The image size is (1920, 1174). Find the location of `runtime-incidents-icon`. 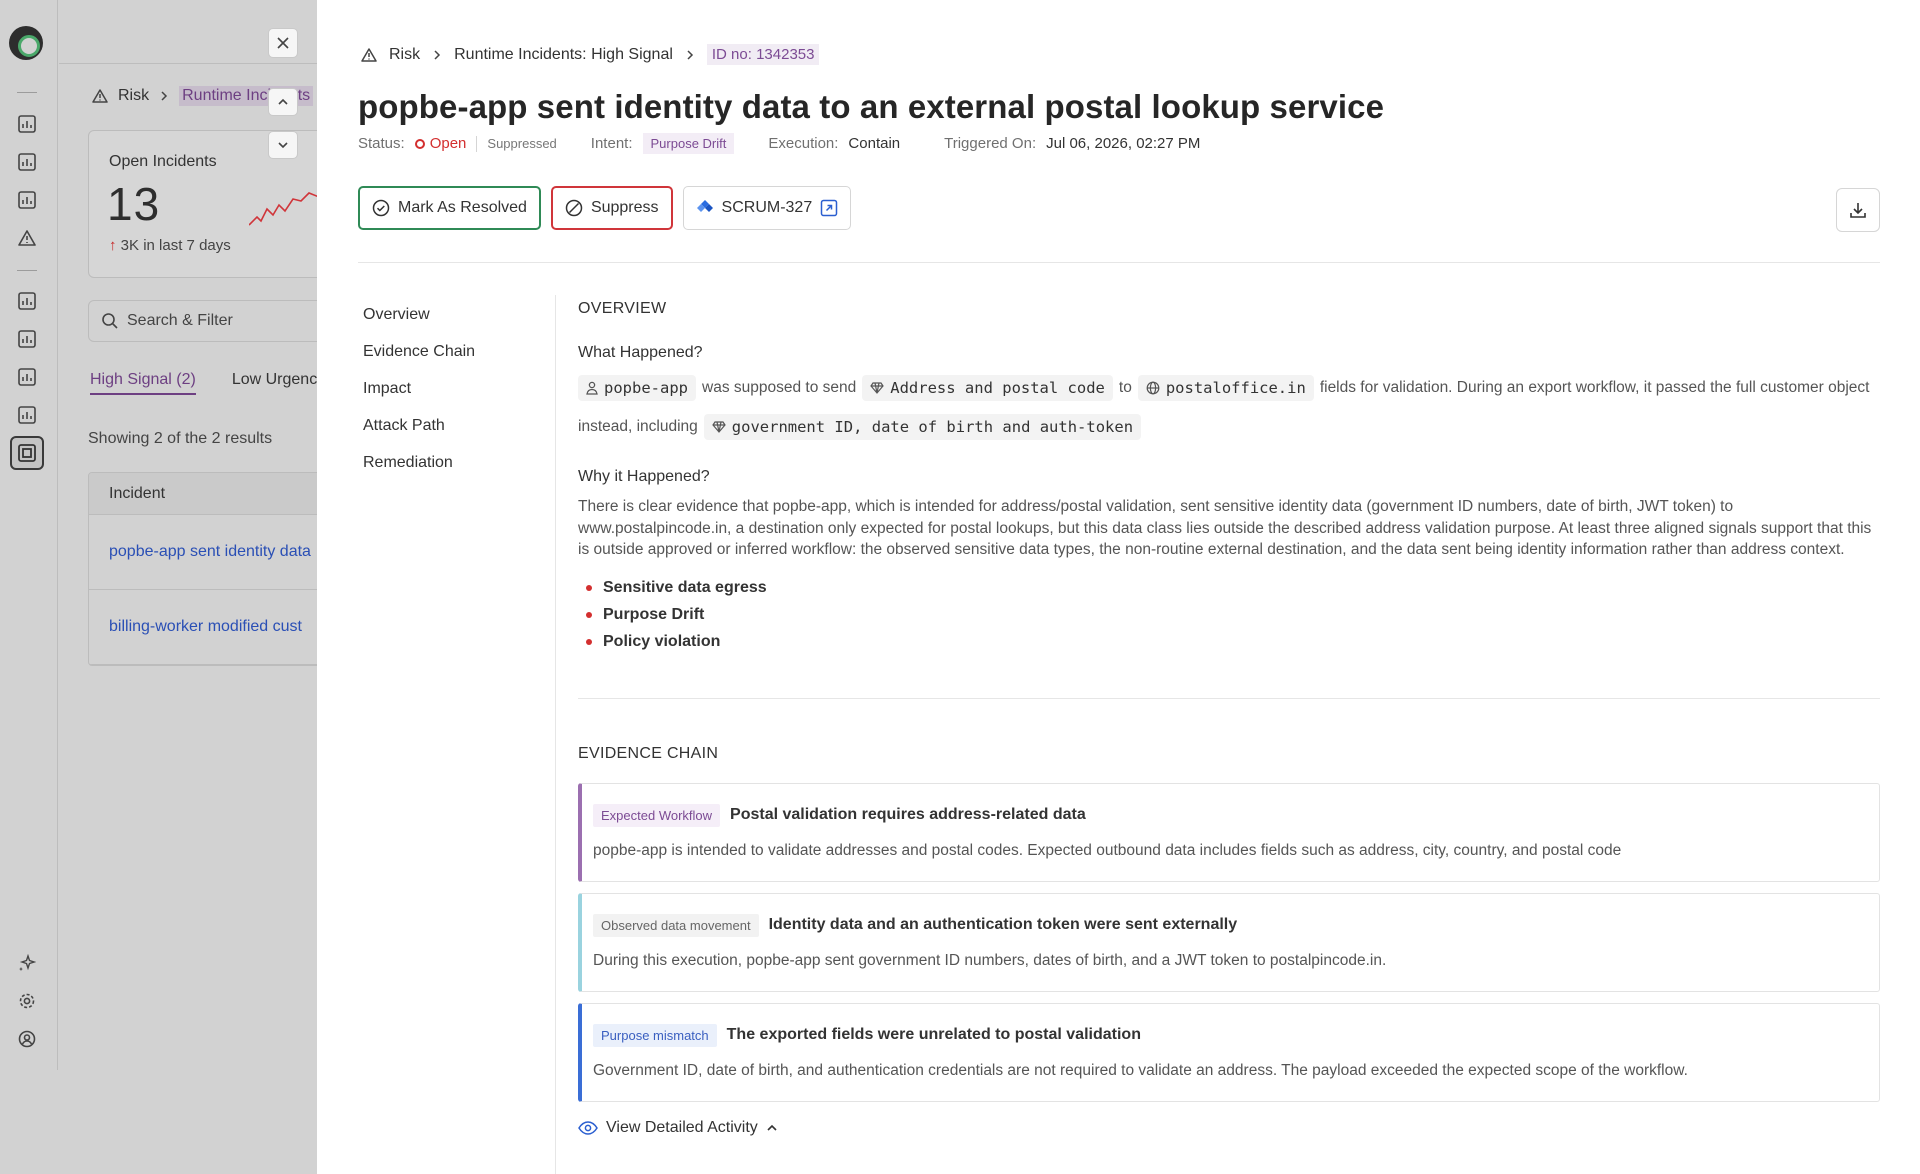

runtime-incidents-icon is located at coordinates (27, 453).